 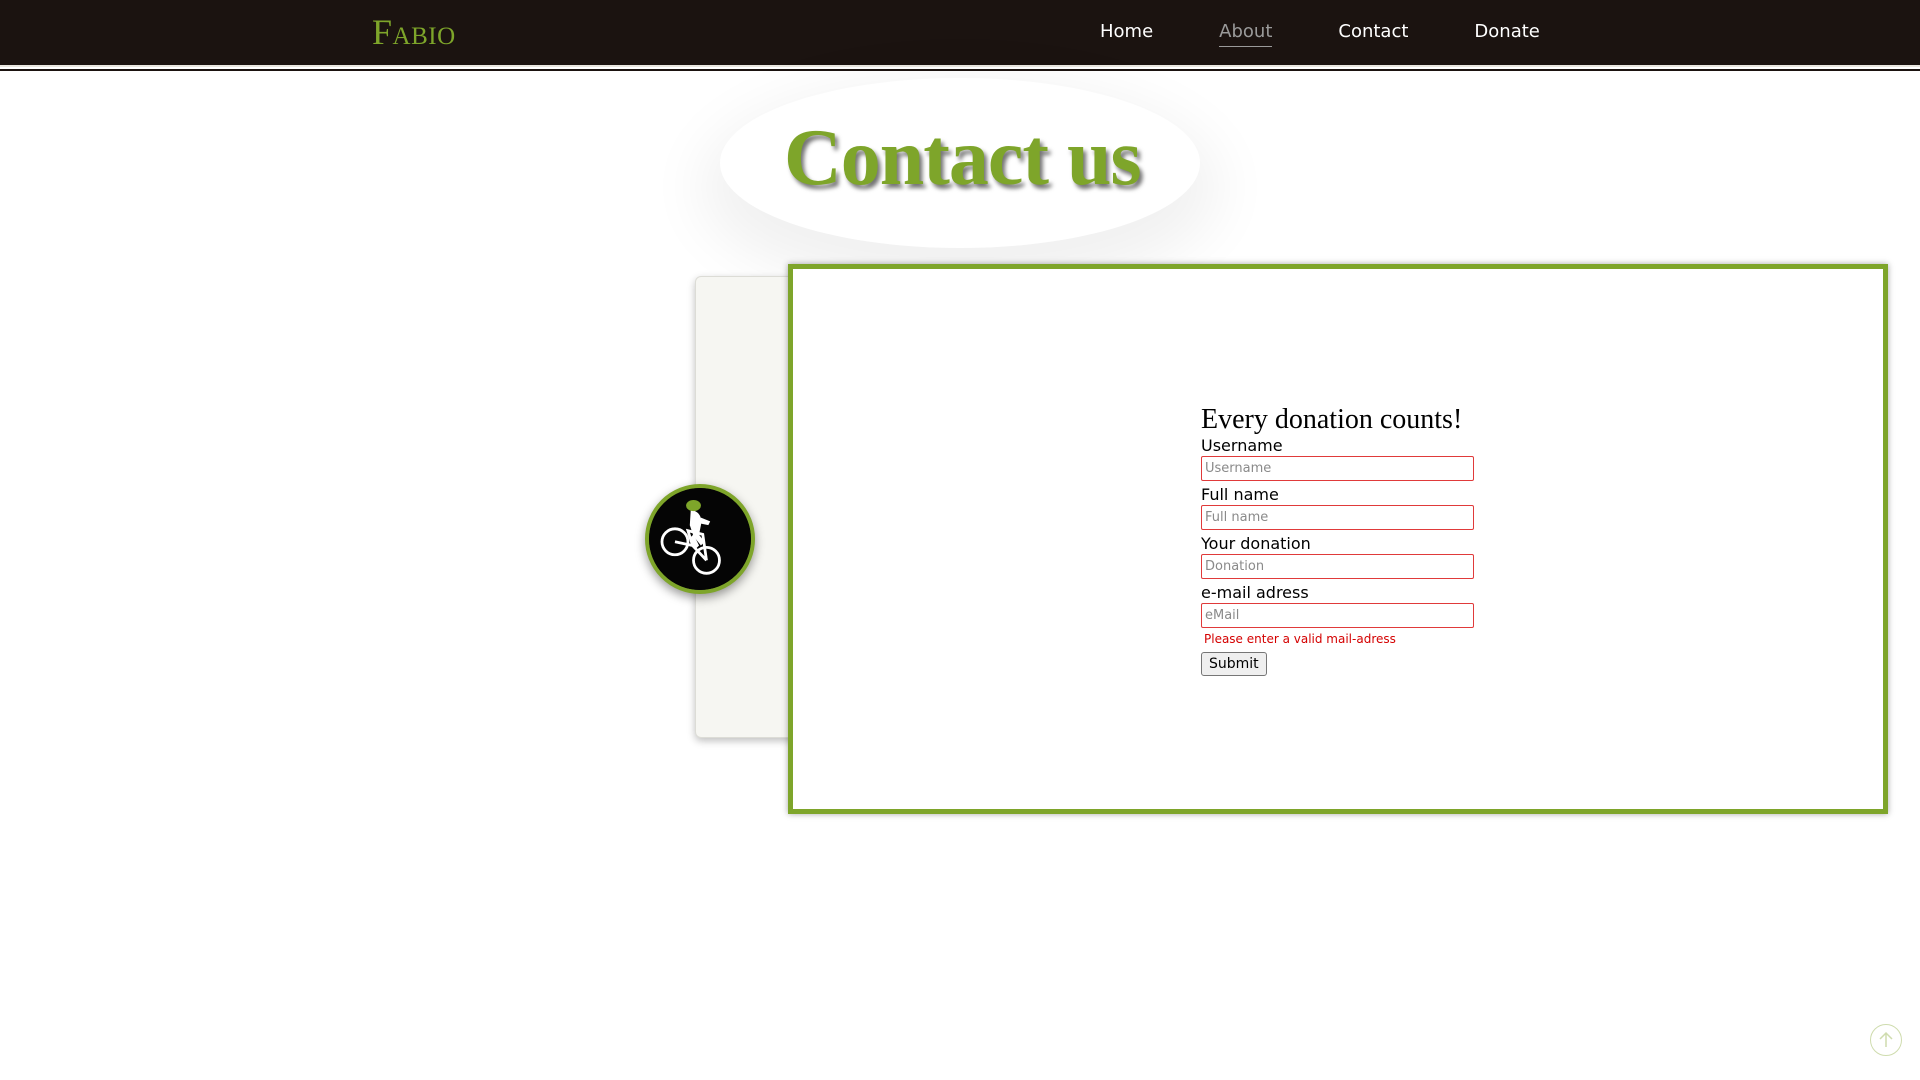 I want to click on arrow-up-icon, so click(x=1886, y=1039).